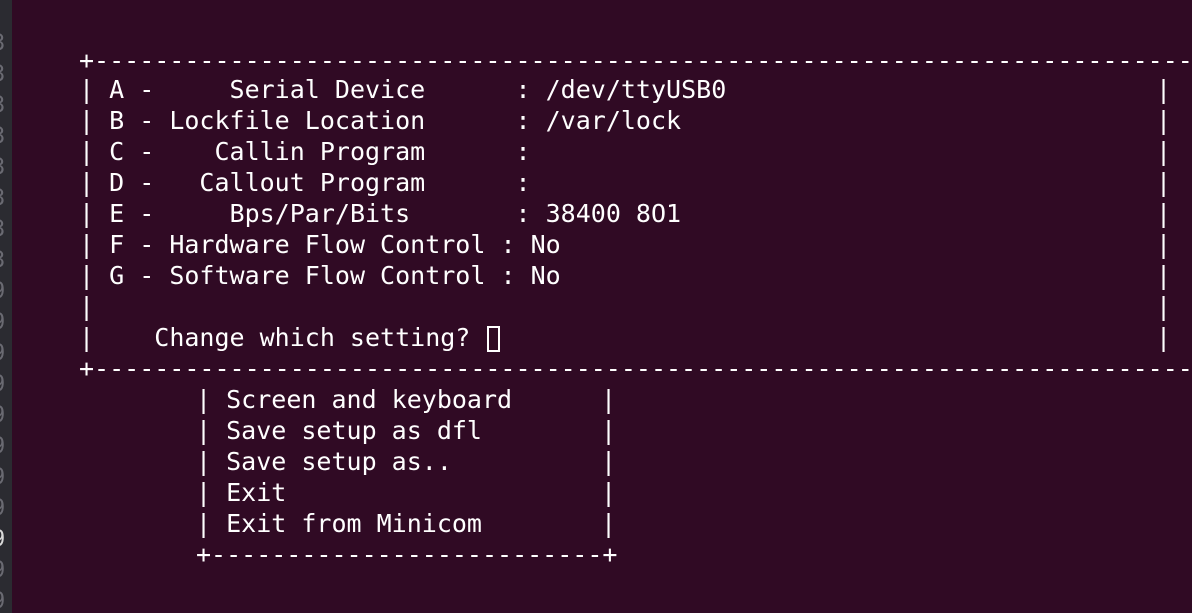 This screenshot has width=1192, height=613. Describe the element at coordinates (117, 213) in the screenshot. I see `setting-key: E` at that location.